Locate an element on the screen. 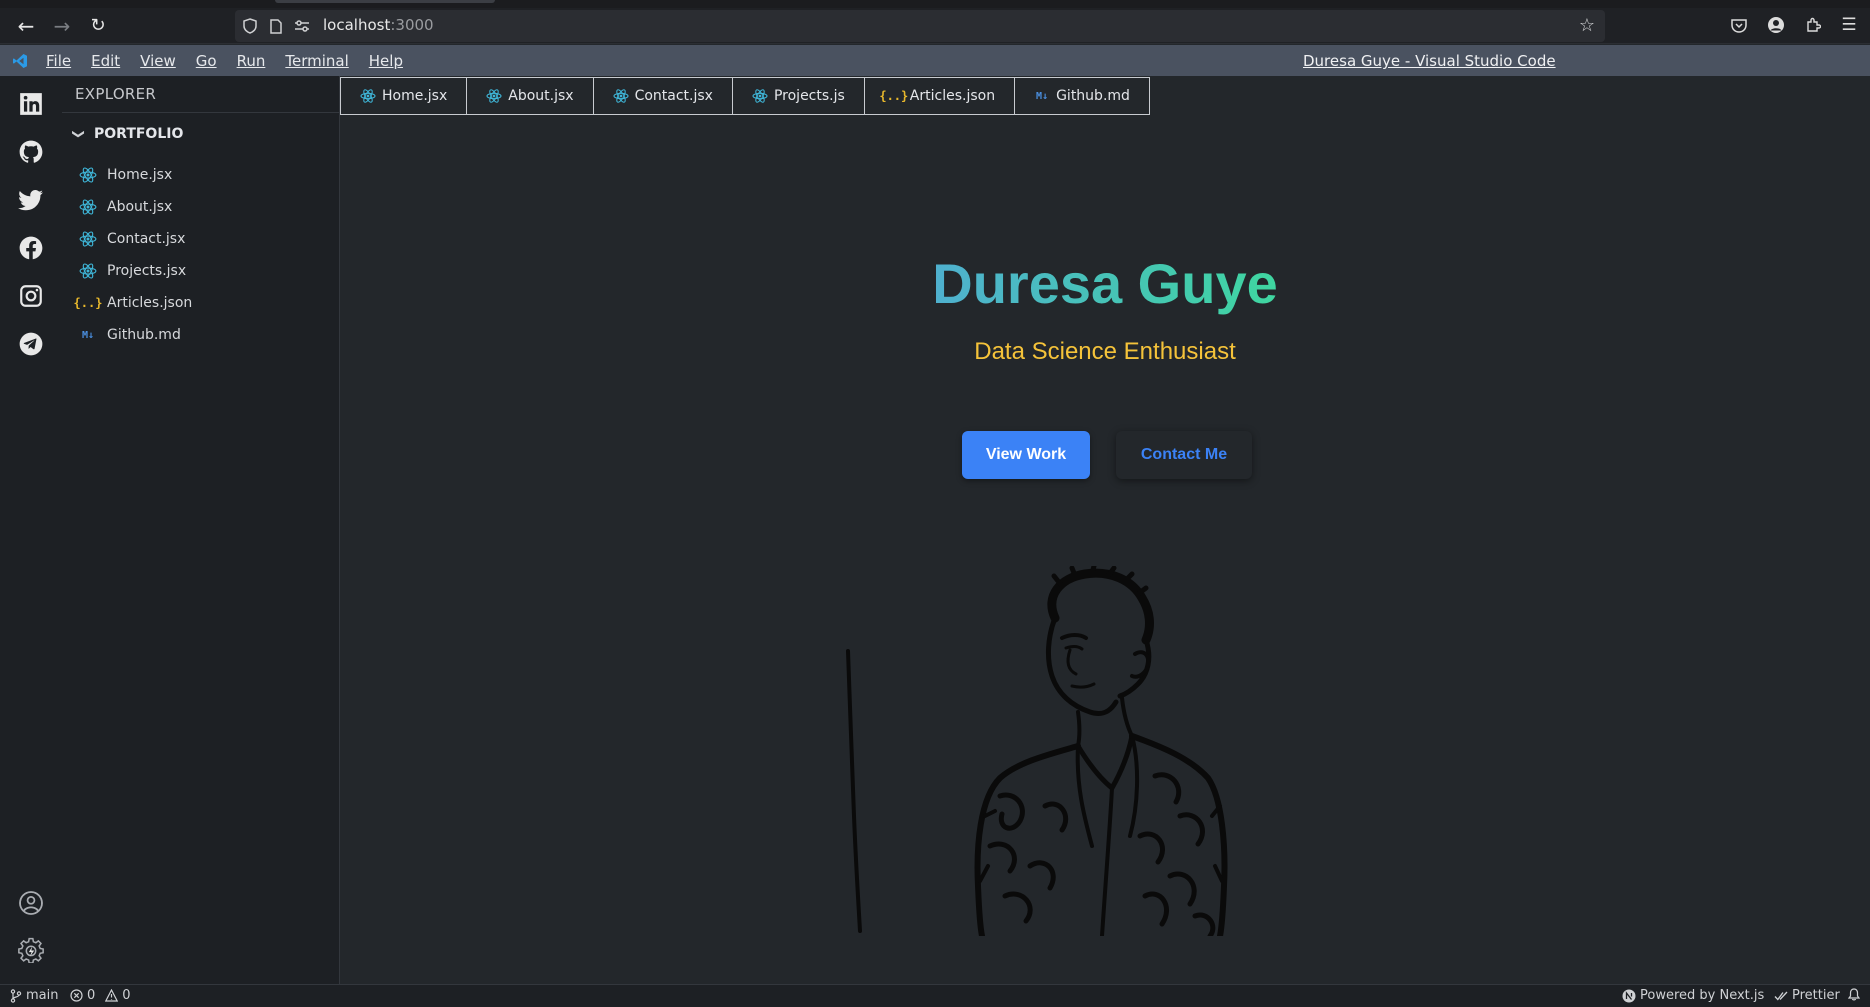 The height and width of the screenshot is (1007, 1870). menu-terminal: Terminal is located at coordinates (316, 61).